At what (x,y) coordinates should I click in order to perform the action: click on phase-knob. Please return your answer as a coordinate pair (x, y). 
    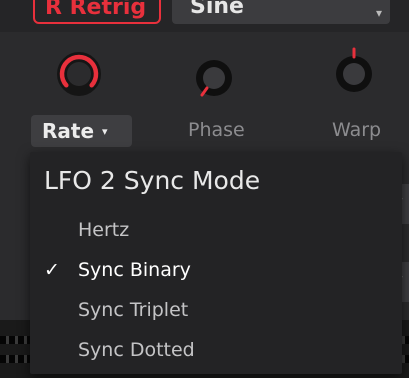
    Looking at the image, I should click on (214, 78).